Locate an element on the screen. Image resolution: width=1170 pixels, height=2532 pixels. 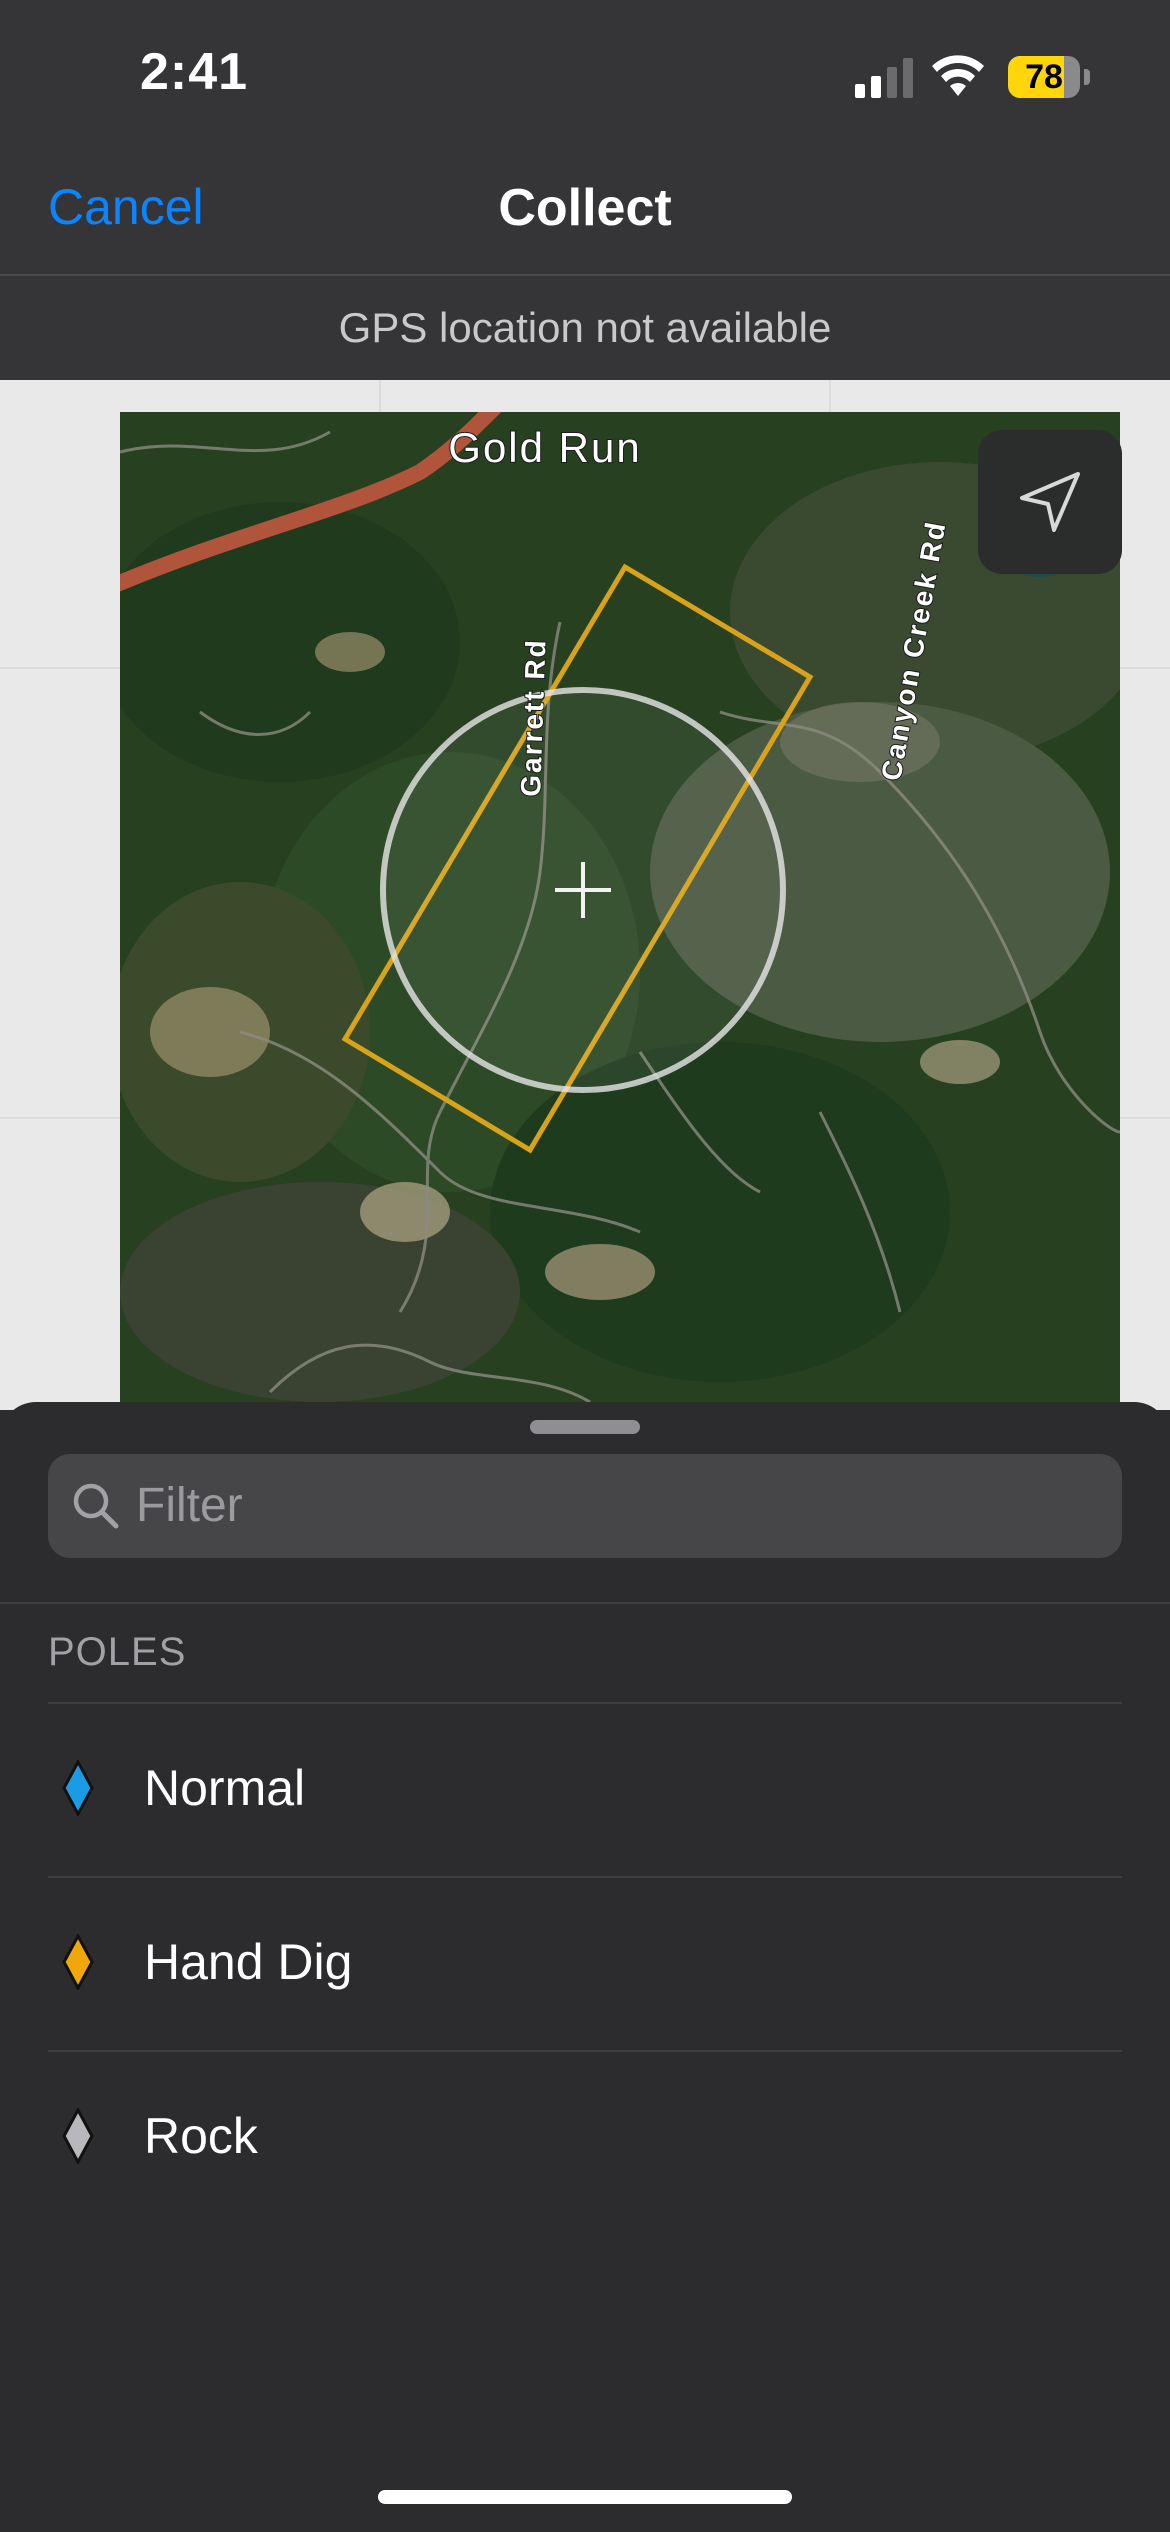
navigation-bar: Cancel Collect is located at coordinates (585, 213).